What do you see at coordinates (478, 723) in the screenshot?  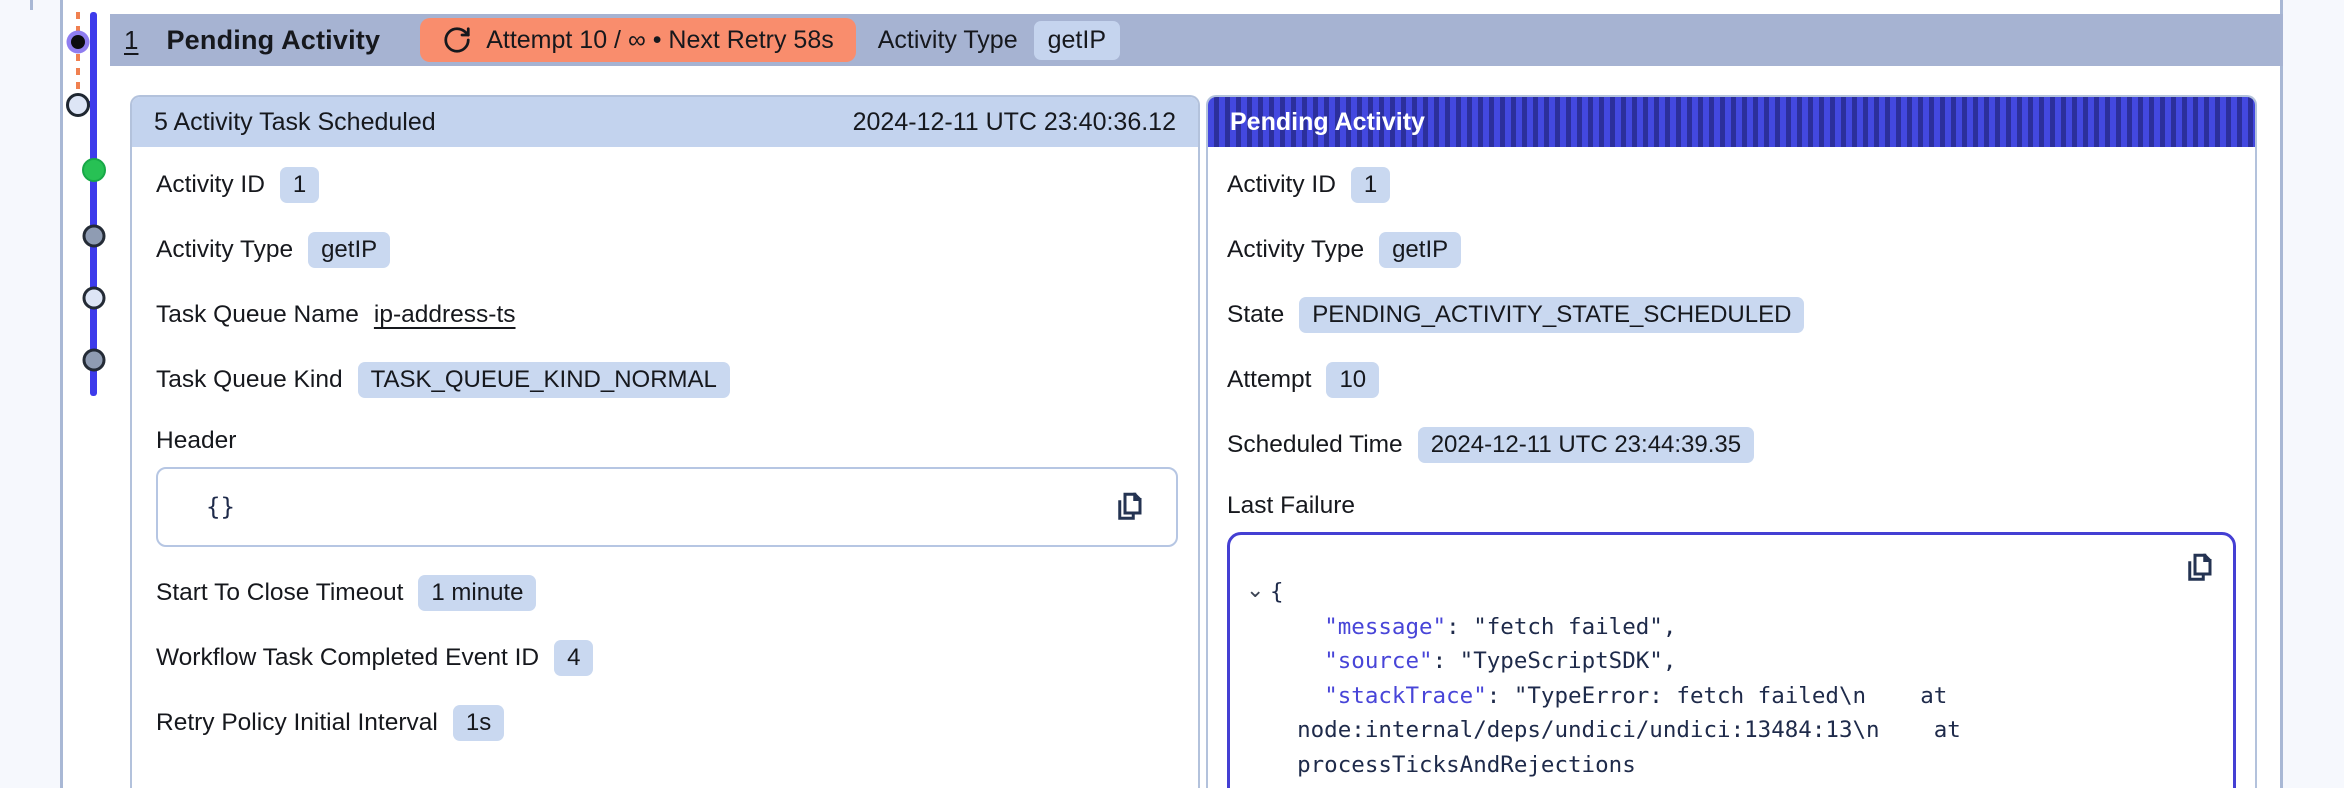 I see `field-value-badge: 1s` at bounding box center [478, 723].